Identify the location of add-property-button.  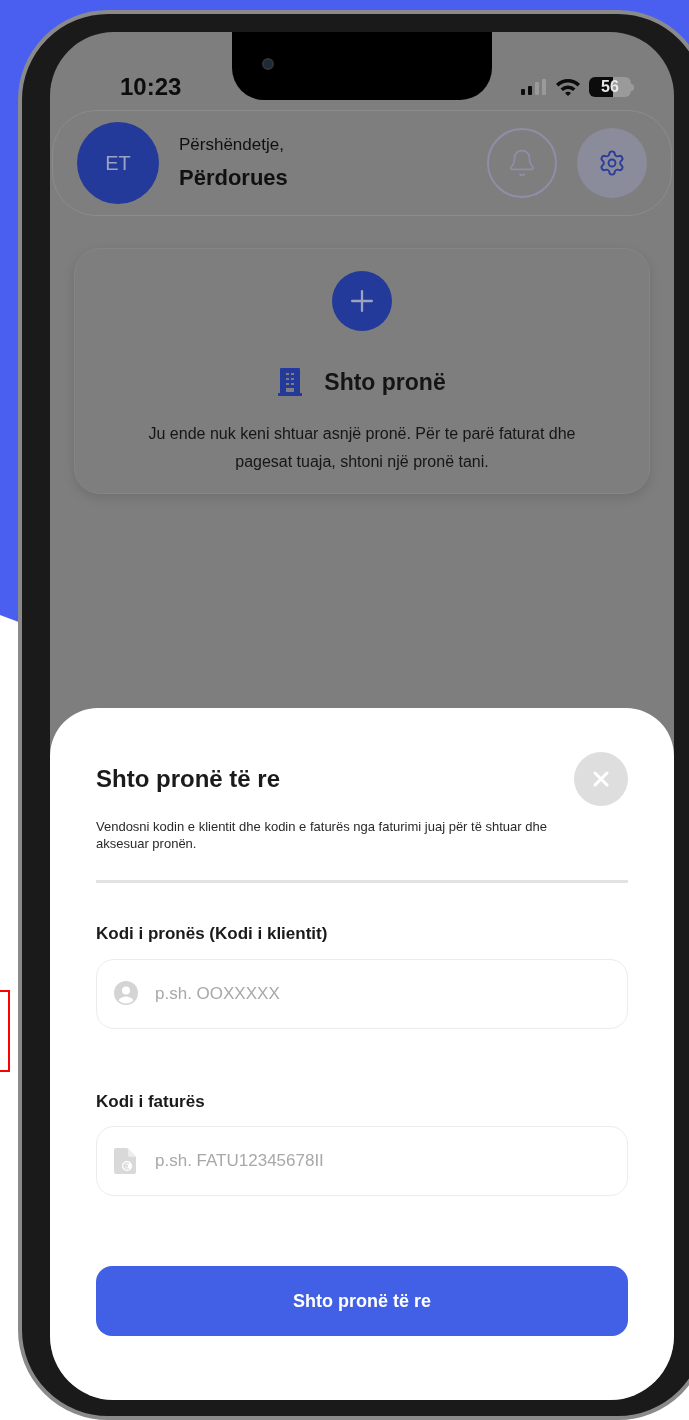
(362, 301).